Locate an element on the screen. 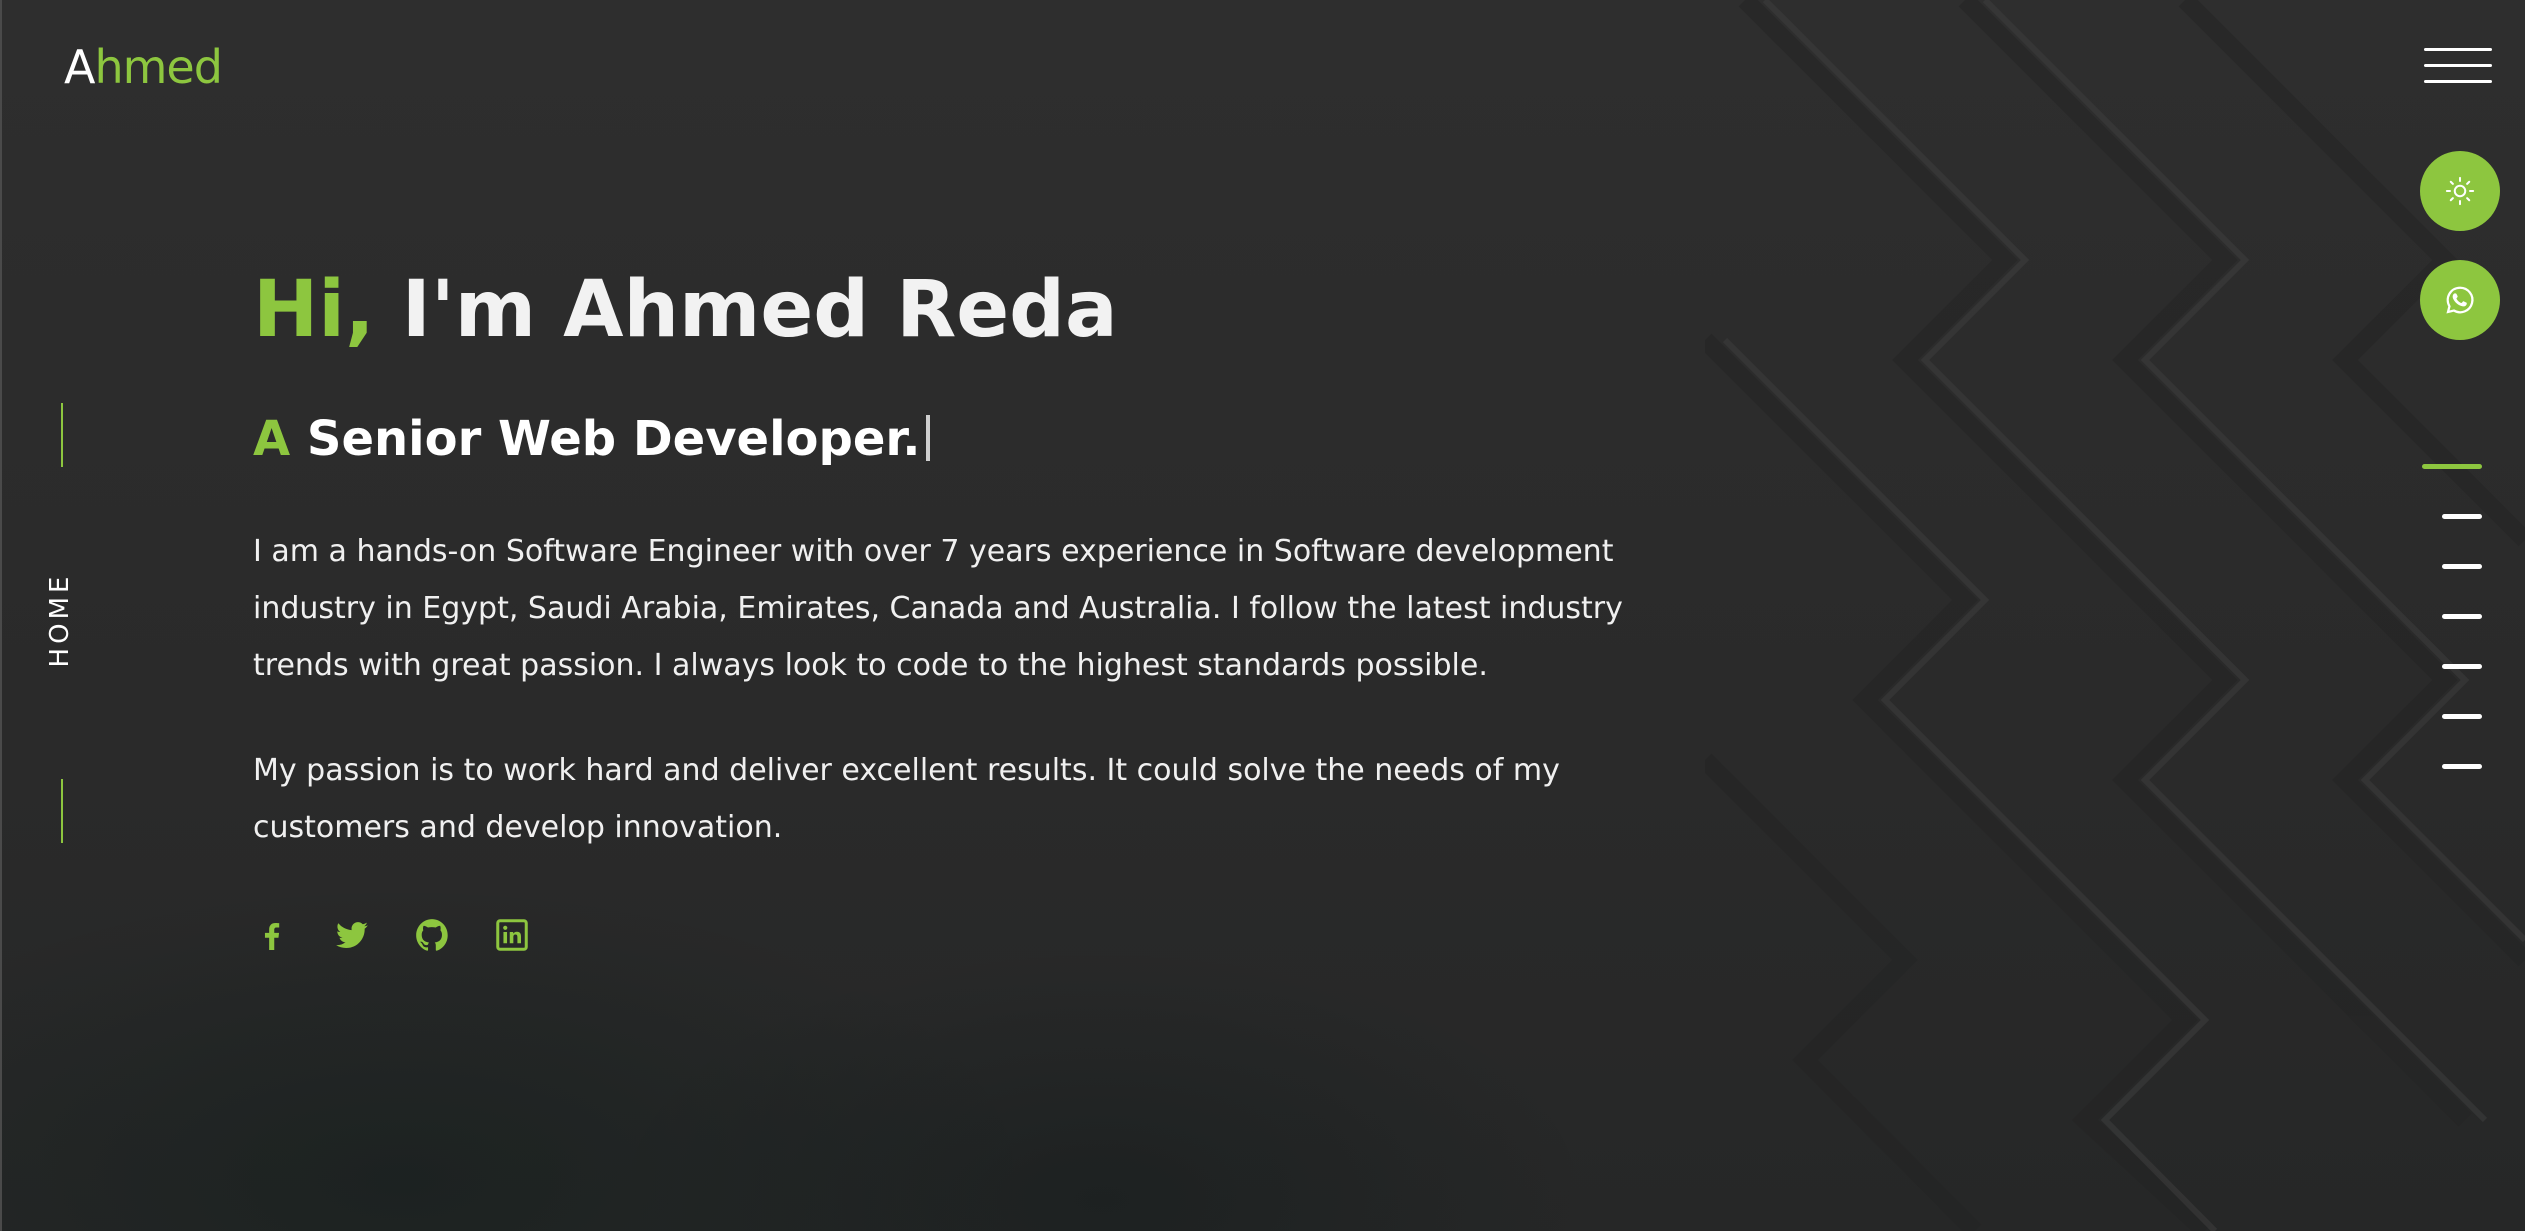  hero-title: Hi, I'm Ahmed Reda is located at coordinates (953, 310).